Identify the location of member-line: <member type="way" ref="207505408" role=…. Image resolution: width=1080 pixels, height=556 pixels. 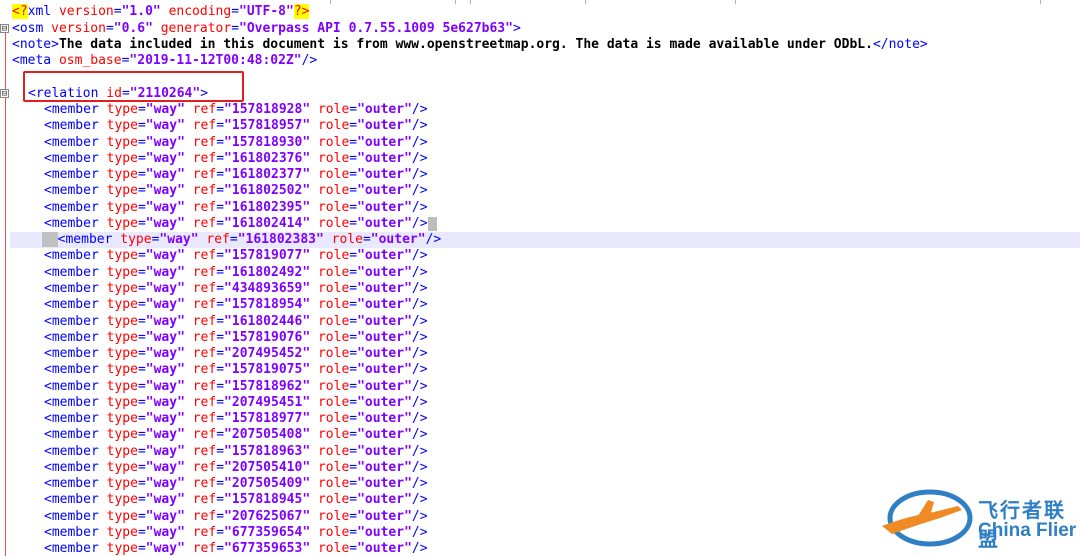
(236, 435).